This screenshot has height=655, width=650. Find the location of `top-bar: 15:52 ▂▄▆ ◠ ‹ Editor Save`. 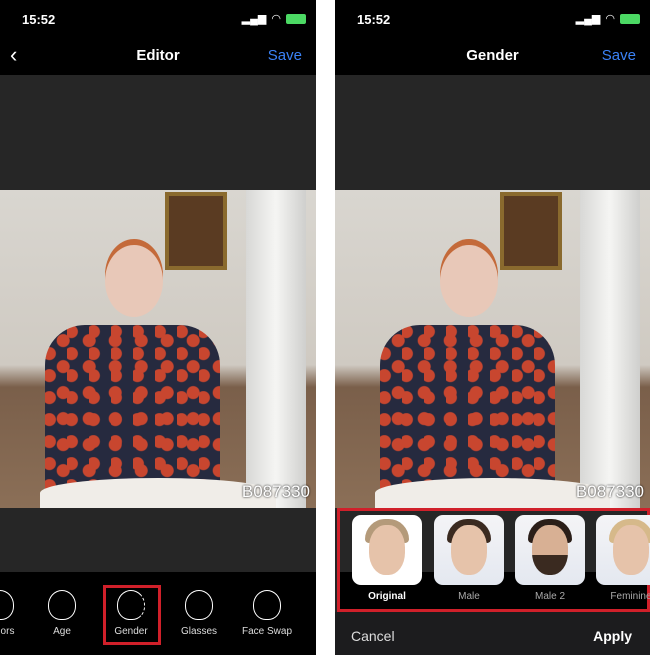

top-bar: 15:52 ▂▄▆ ◠ ‹ Editor Save is located at coordinates (158, 37).